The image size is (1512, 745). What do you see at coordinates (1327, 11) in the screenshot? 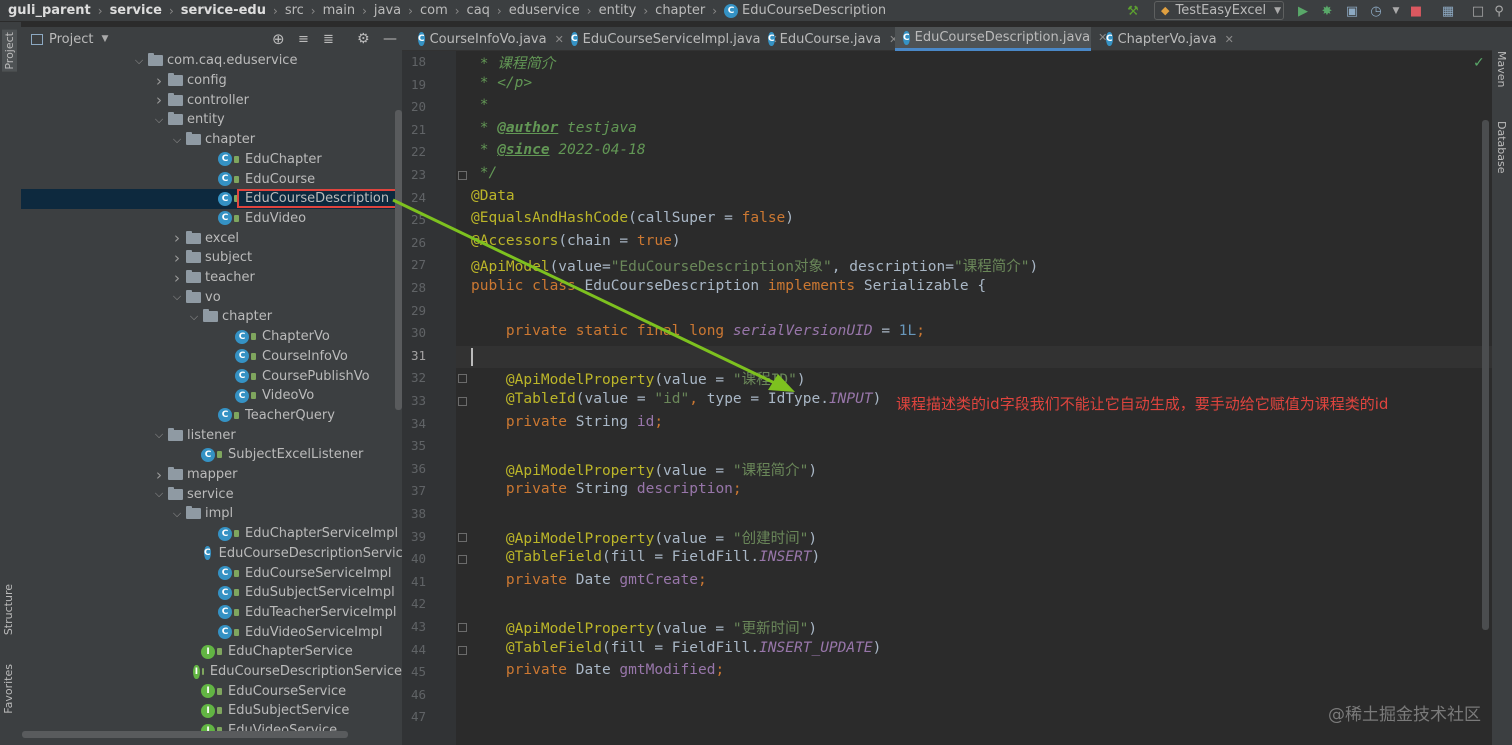
I see `debug-icon: ✸` at bounding box center [1327, 11].